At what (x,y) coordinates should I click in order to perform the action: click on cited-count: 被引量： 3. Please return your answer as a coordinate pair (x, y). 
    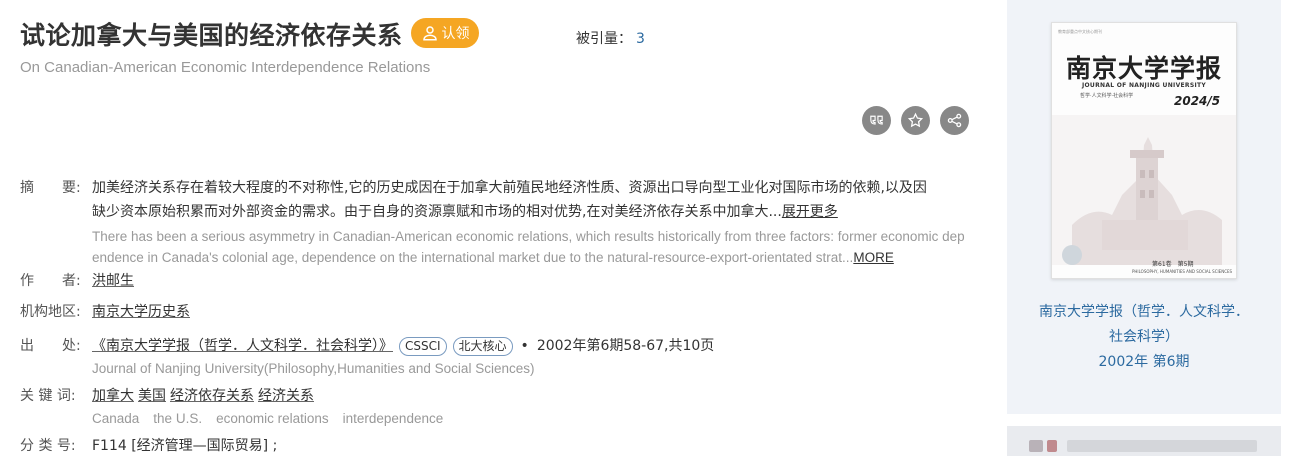
    Looking at the image, I should click on (610, 38).